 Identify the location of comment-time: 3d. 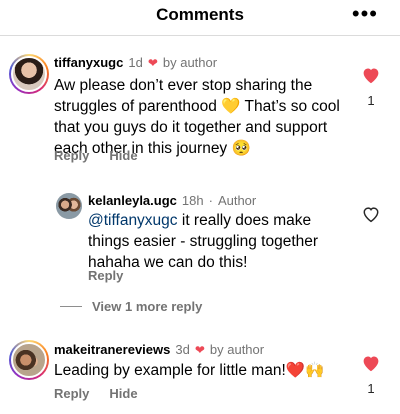
(182, 349).